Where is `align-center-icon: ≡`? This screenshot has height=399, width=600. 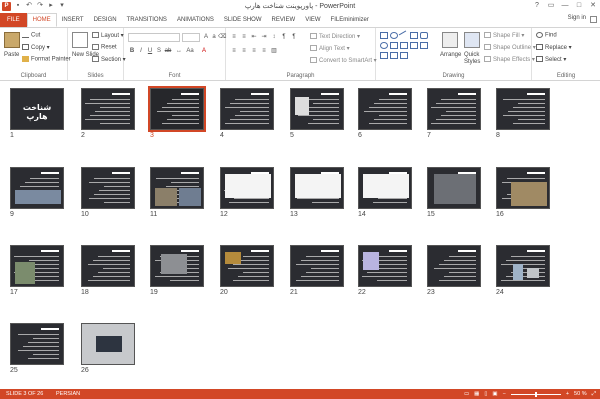 align-center-icon: ≡ is located at coordinates (244, 51).